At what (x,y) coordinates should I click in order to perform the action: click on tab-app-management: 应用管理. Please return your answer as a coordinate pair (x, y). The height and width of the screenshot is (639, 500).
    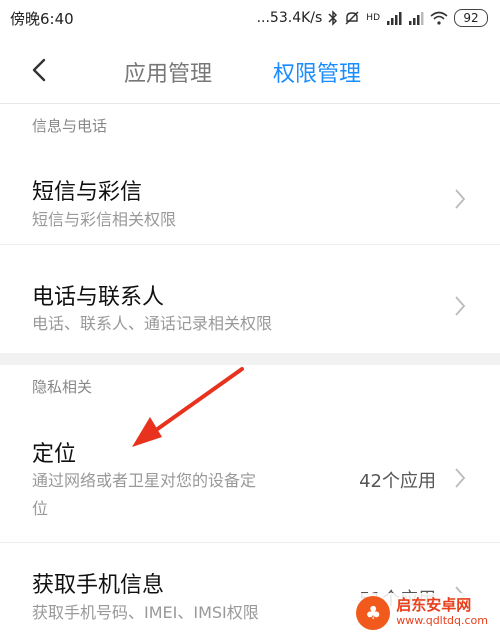
    Looking at the image, I should click on (168, 72).